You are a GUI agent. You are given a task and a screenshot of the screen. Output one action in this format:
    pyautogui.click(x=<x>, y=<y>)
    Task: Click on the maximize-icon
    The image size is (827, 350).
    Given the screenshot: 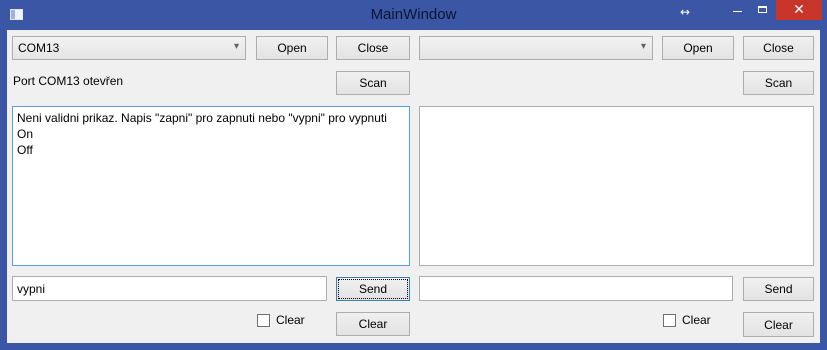 What is the action you would take?
    pyautogui.click(x=762, y=9)
    